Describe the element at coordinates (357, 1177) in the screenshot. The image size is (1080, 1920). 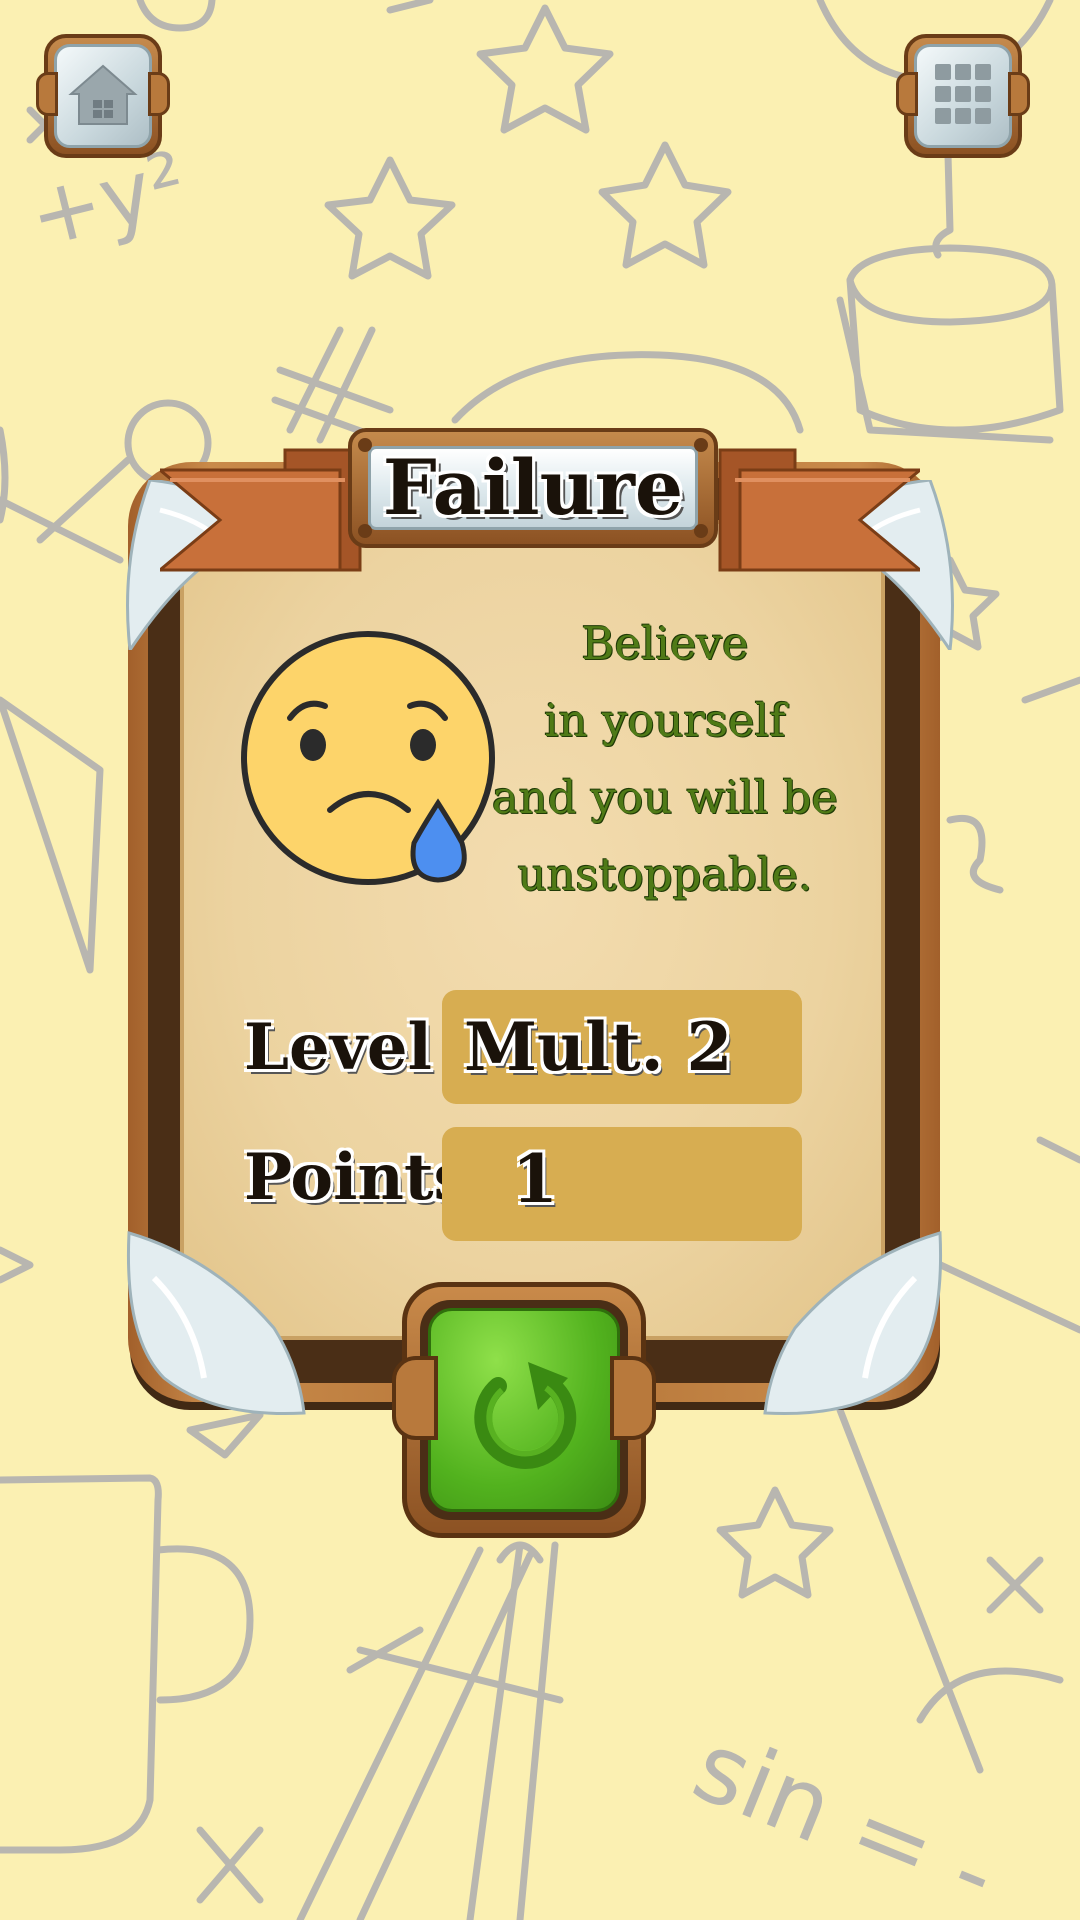
I see `points-label: Points` at that location.